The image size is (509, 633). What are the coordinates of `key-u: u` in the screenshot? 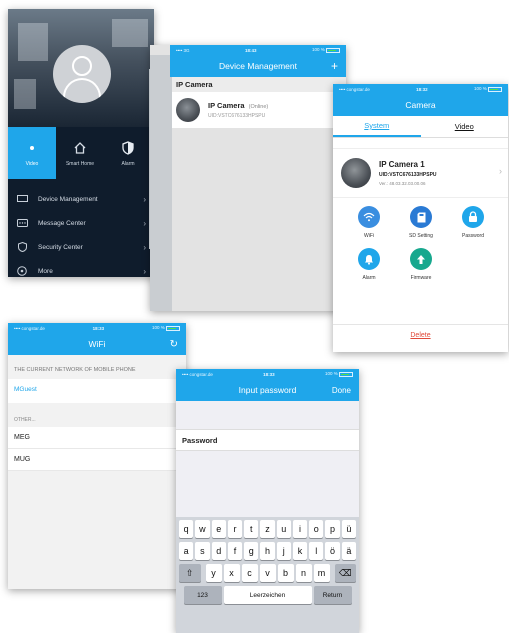 It's located at (283, 529).